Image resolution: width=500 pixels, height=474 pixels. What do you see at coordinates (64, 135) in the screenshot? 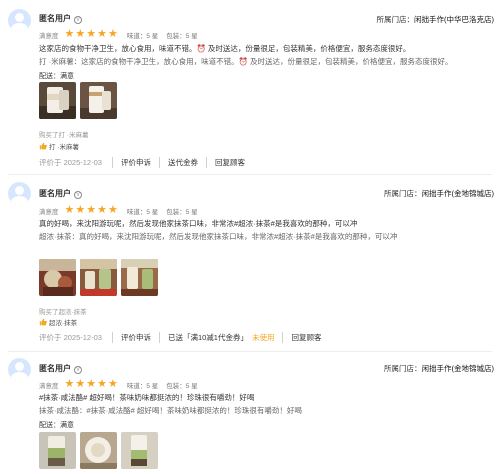
I see `bought-item-text: 购买了打 ·米麻薯` at bounding box center [64, 135].